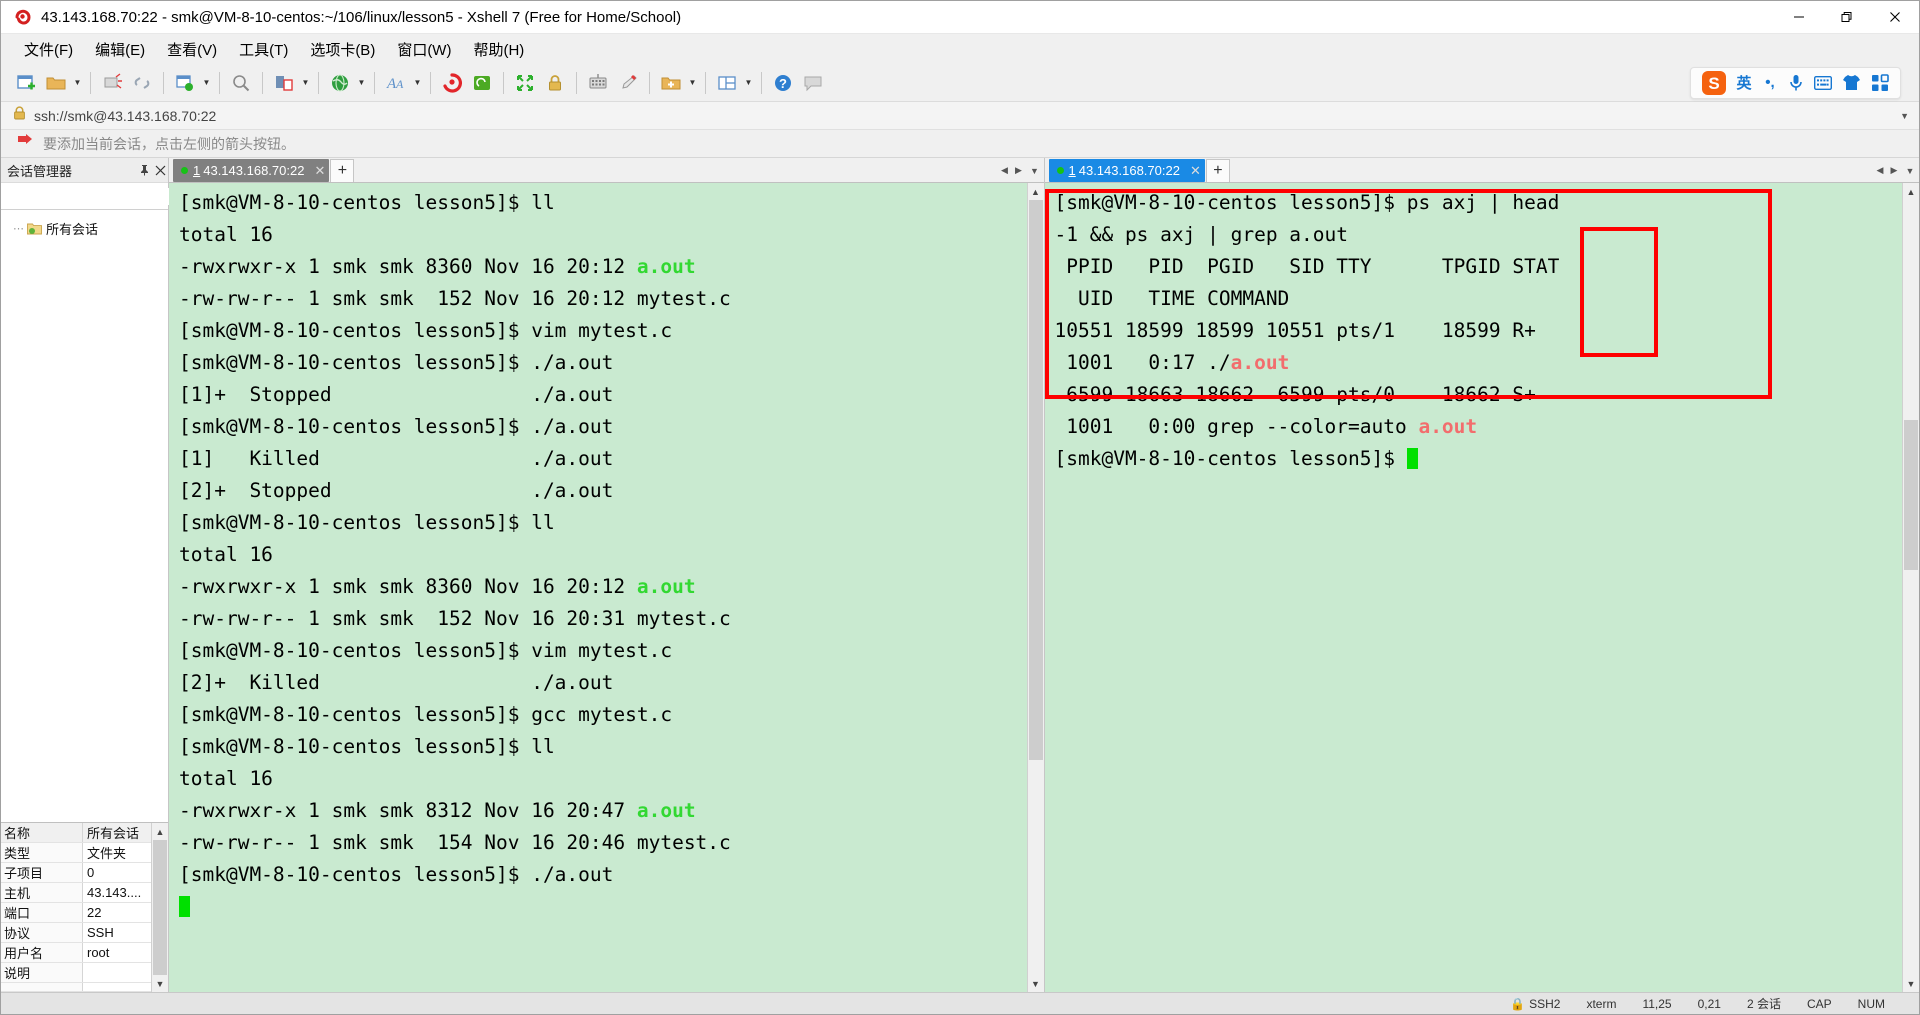 This screenshot has width=1920, height=1015. What do you see at coordinates (42, 852) in the screenshot?
I see `property-key: 类型` at bounding box center [42, 852].